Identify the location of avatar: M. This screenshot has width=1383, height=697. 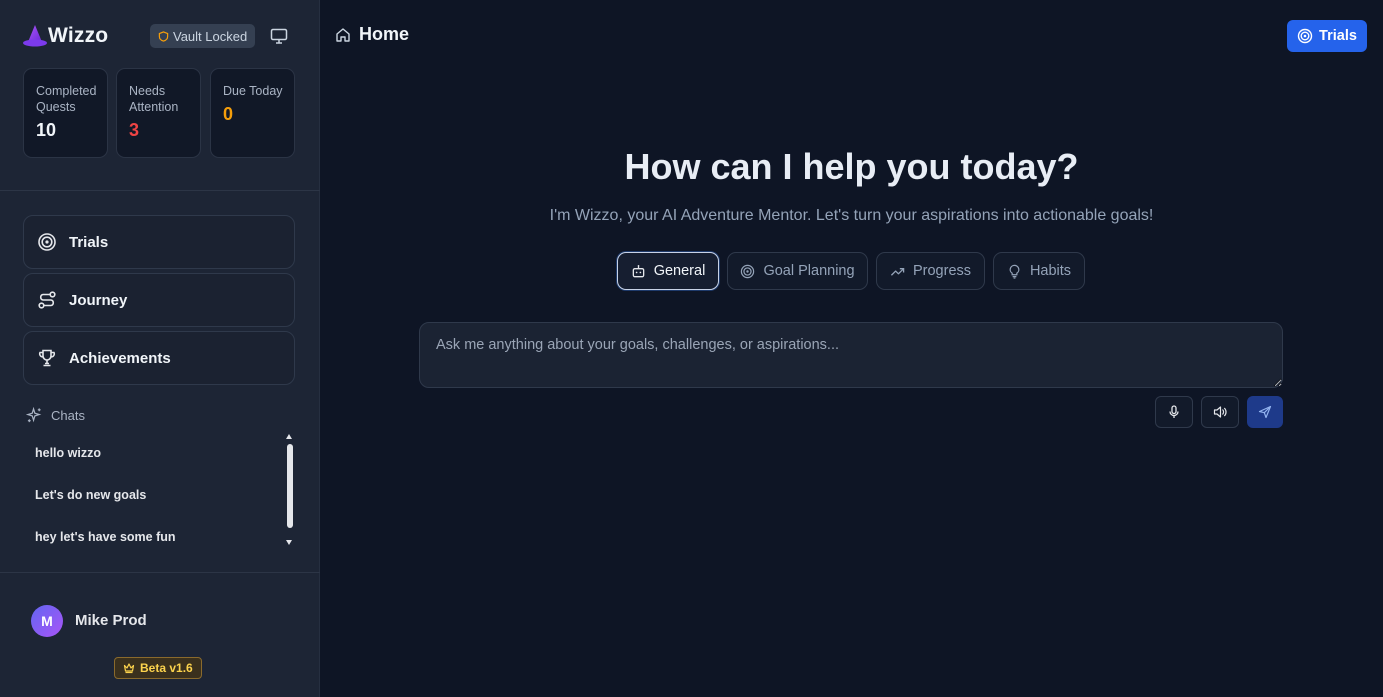
(47, 621).